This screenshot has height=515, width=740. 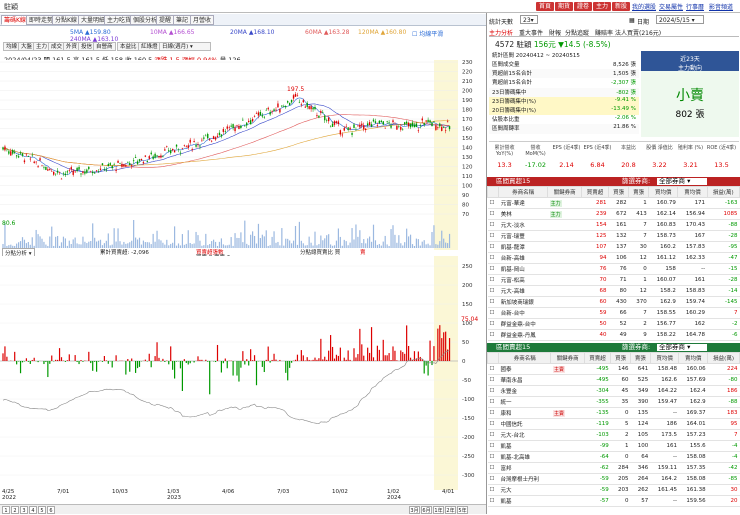 What do you see at coordinates (614, 369) in the screenshot?
I see `table-row: ☐國泰主賣-495146641158.48160.06224` at bounding box center [614, 369].